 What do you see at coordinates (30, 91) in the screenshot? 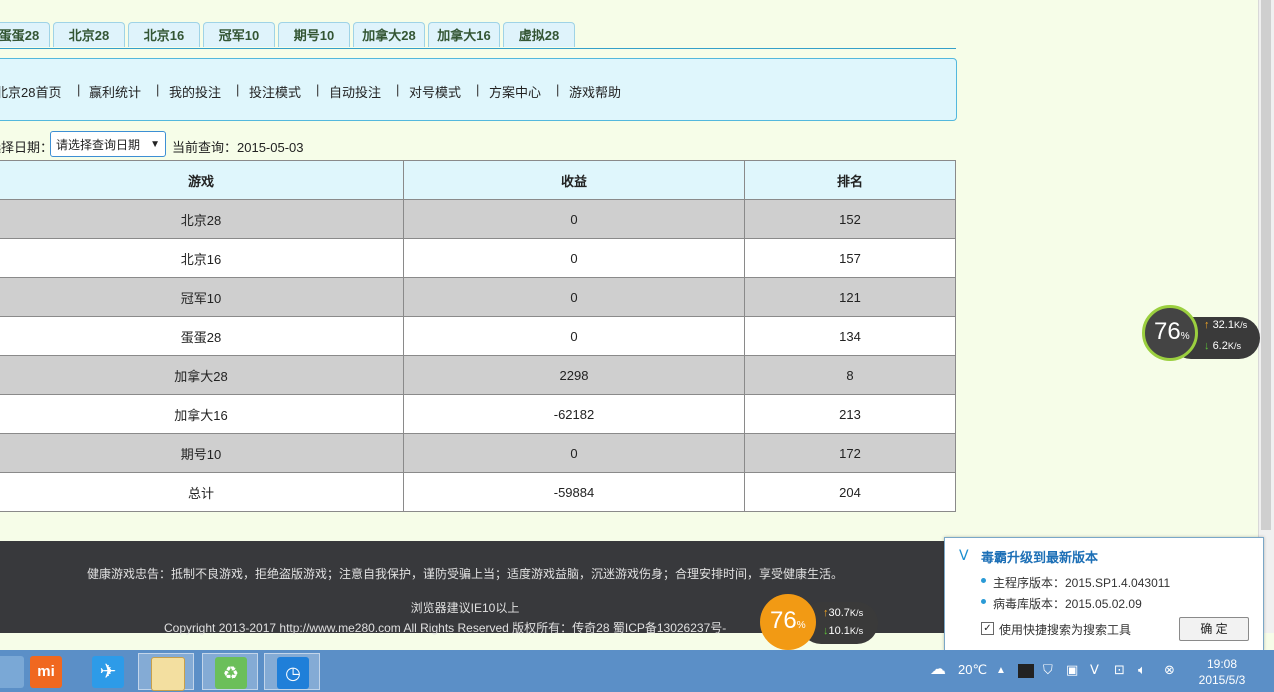
I see `nav-home: 北京28首页` at bounding box center [30, 91].